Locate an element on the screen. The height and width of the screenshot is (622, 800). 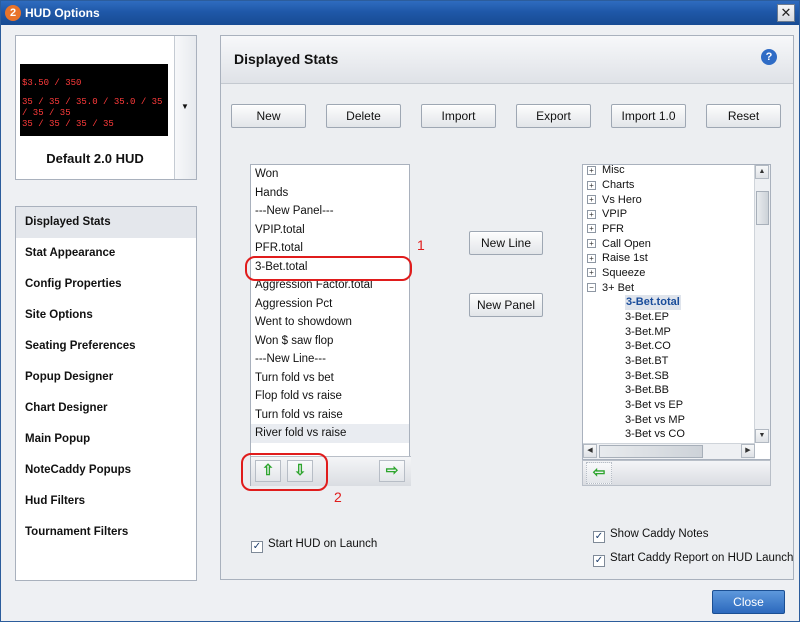
list-item: Turn fold vs raise is located at coordinates (330, 415).